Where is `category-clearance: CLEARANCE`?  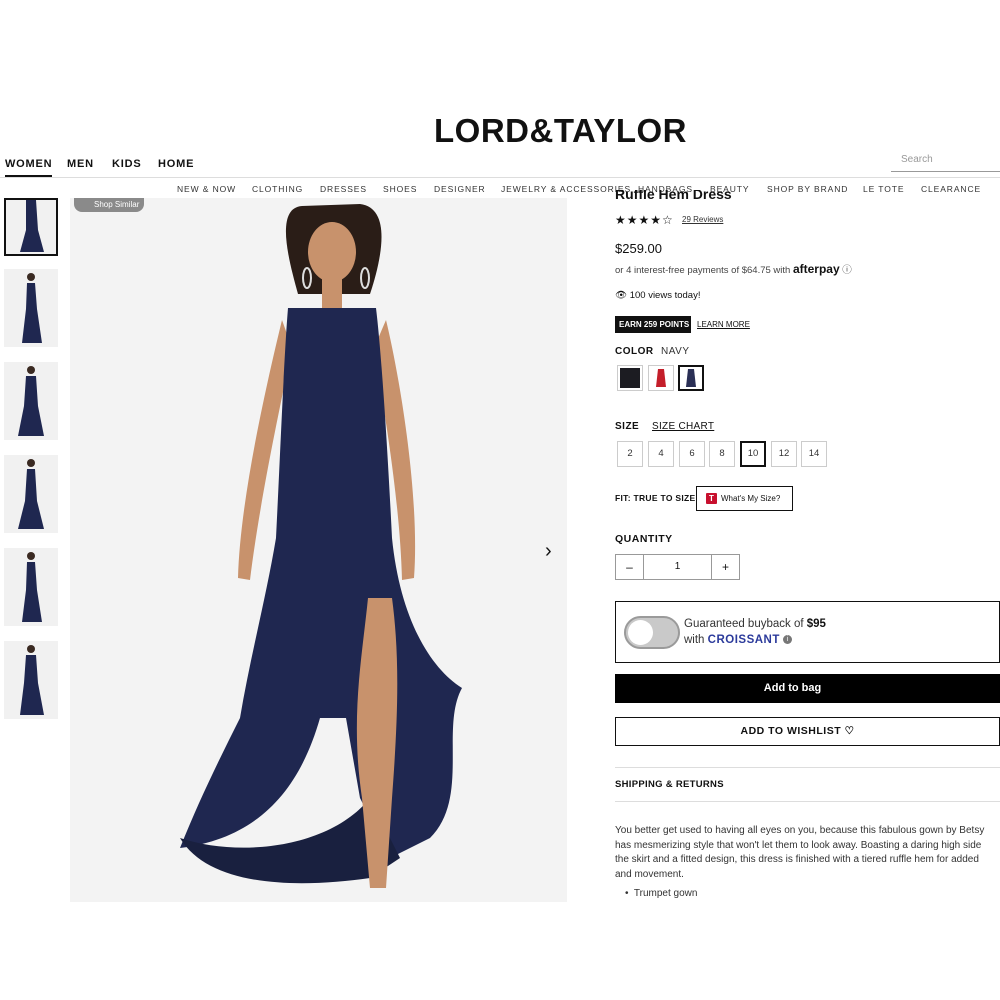
category-clearance: CLEARANCE is located at coordinates (951, 189).